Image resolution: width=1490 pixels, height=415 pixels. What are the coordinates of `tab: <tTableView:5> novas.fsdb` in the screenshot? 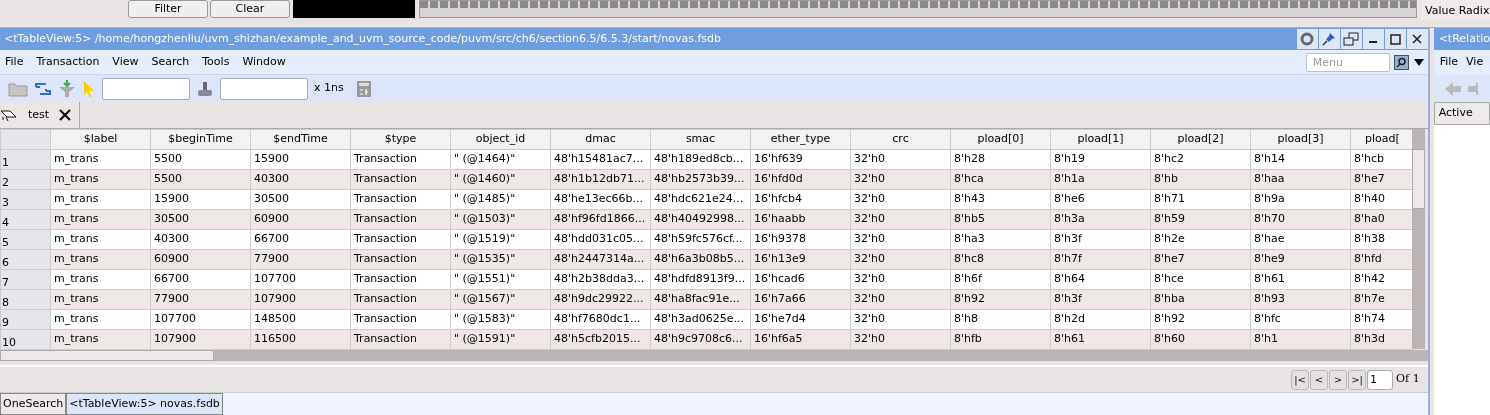 It's located at (144, 404).